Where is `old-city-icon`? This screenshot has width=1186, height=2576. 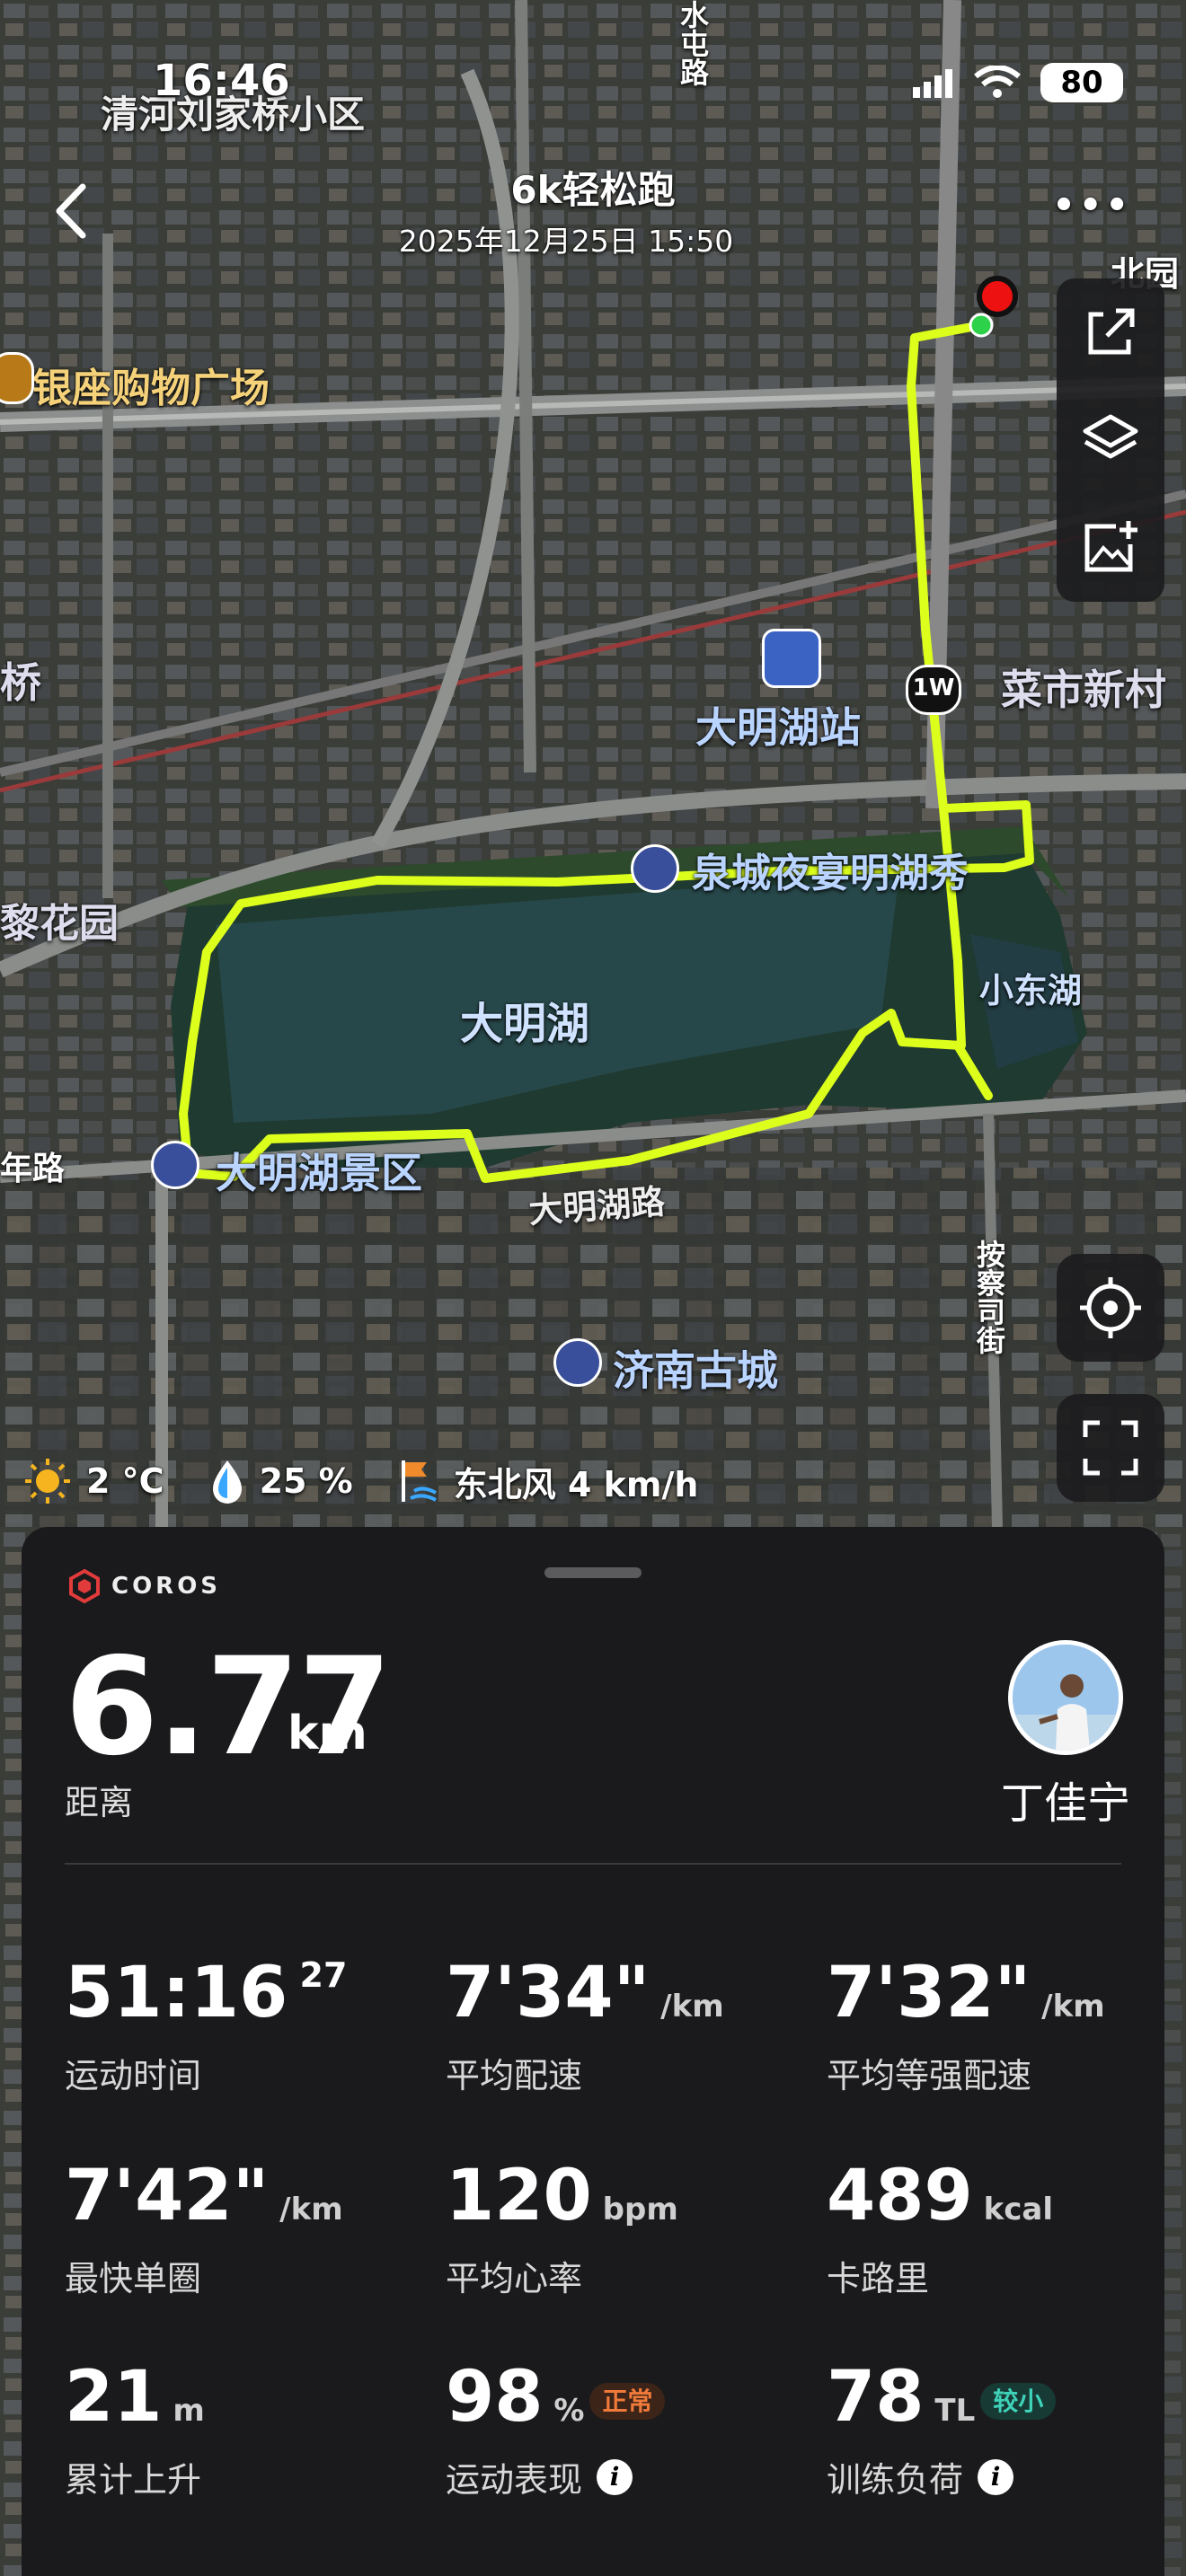 old-city-icon is located at coordinates (577, 1362).